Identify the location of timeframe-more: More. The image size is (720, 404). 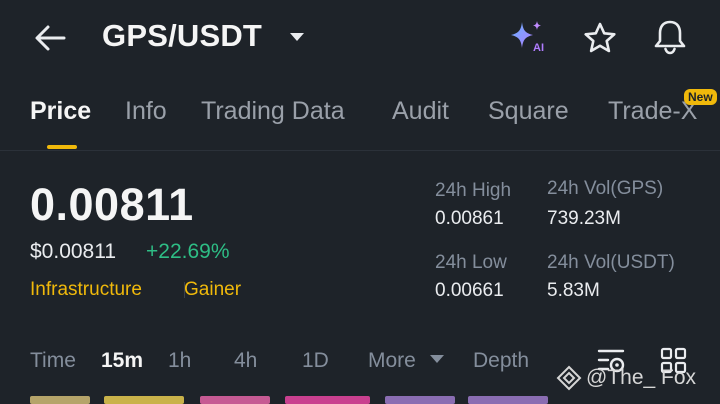
(392, 361).